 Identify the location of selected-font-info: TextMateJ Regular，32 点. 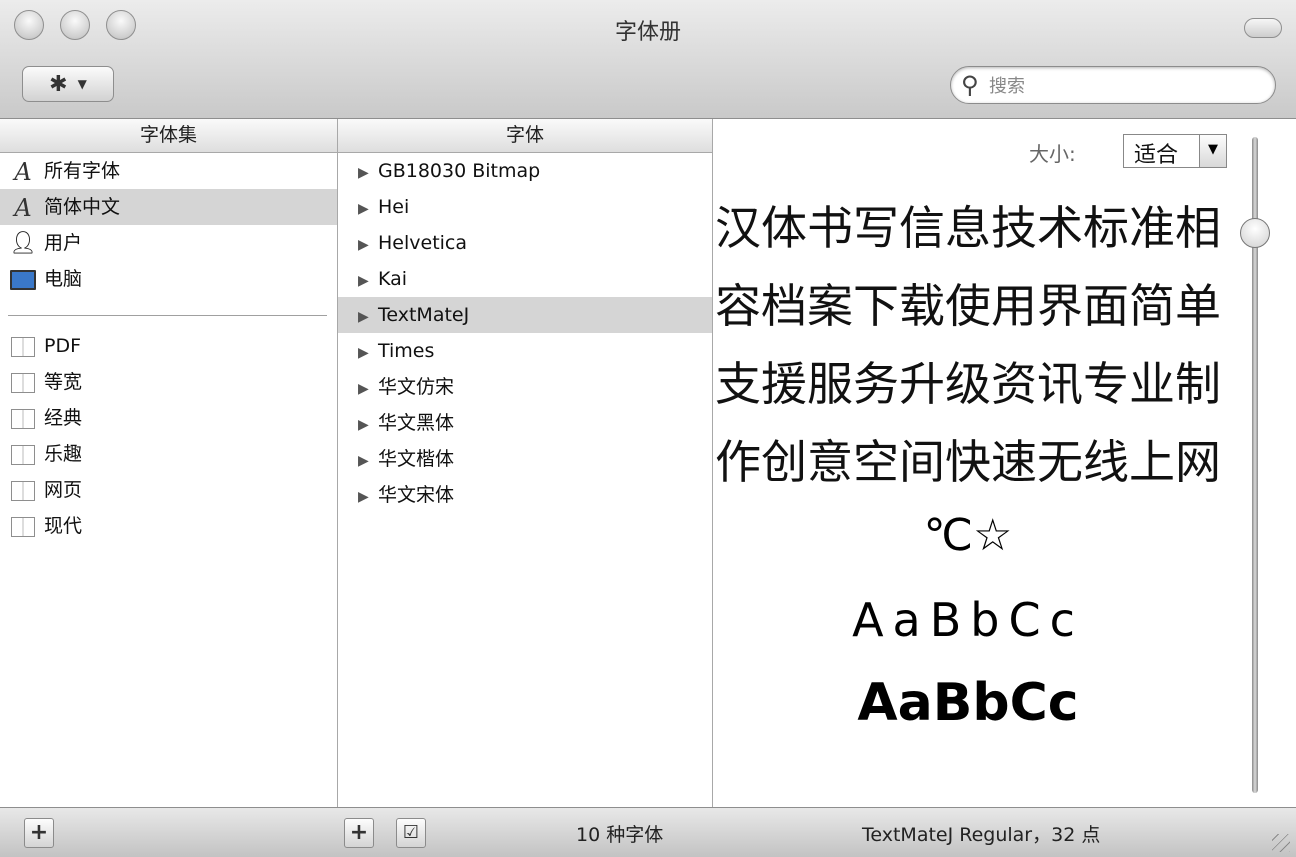
(981, 835).